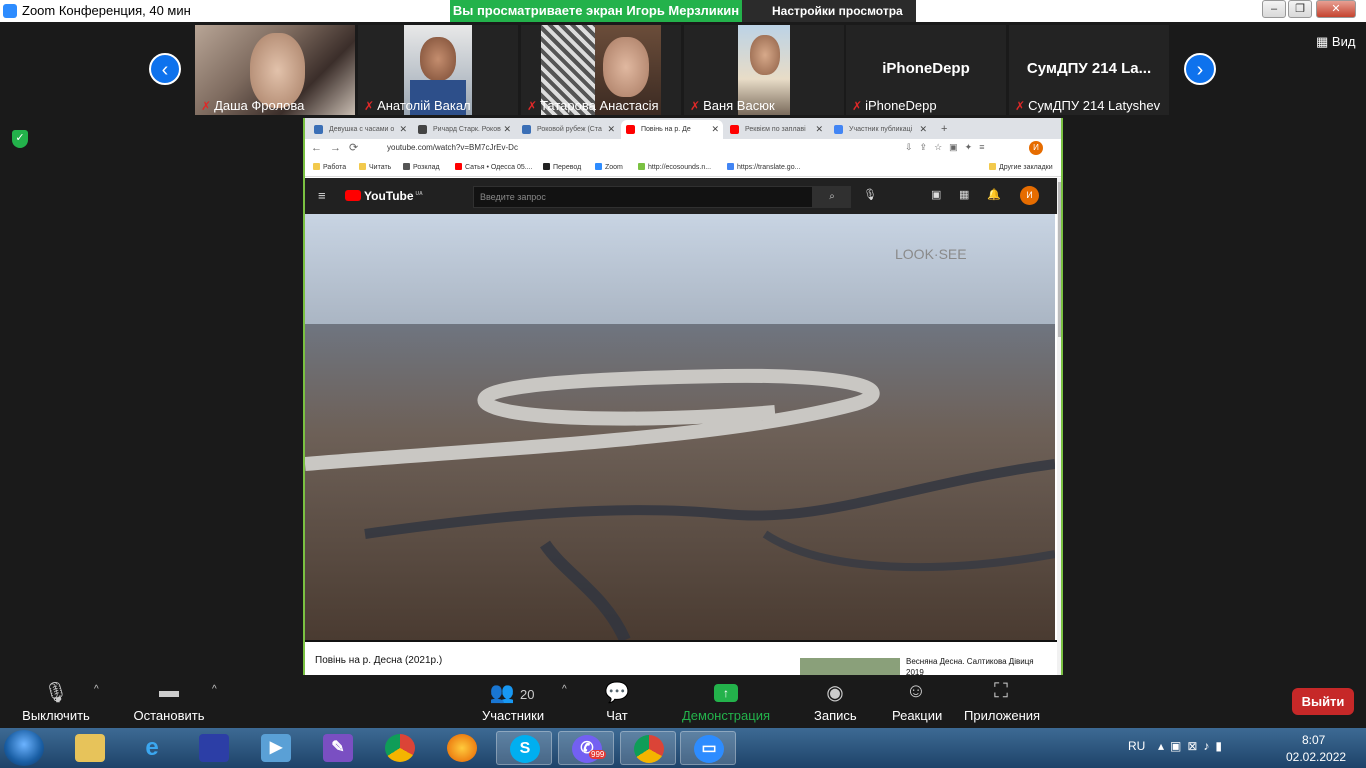 The width and height of the screenshot is (1366, 768). I want to click on view-label: Вид, so click(1343, 41).